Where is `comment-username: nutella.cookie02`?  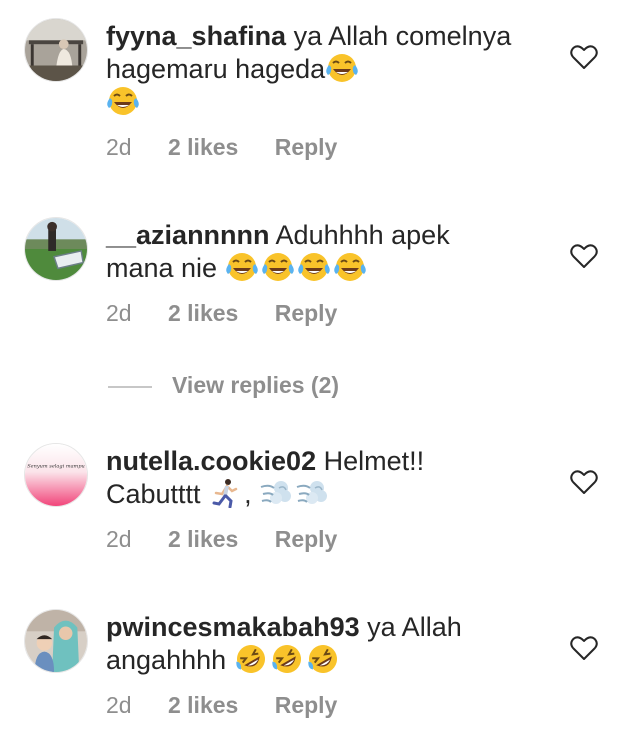 comment-username: nutella.cookie02 is located at coordinates (211, 461).